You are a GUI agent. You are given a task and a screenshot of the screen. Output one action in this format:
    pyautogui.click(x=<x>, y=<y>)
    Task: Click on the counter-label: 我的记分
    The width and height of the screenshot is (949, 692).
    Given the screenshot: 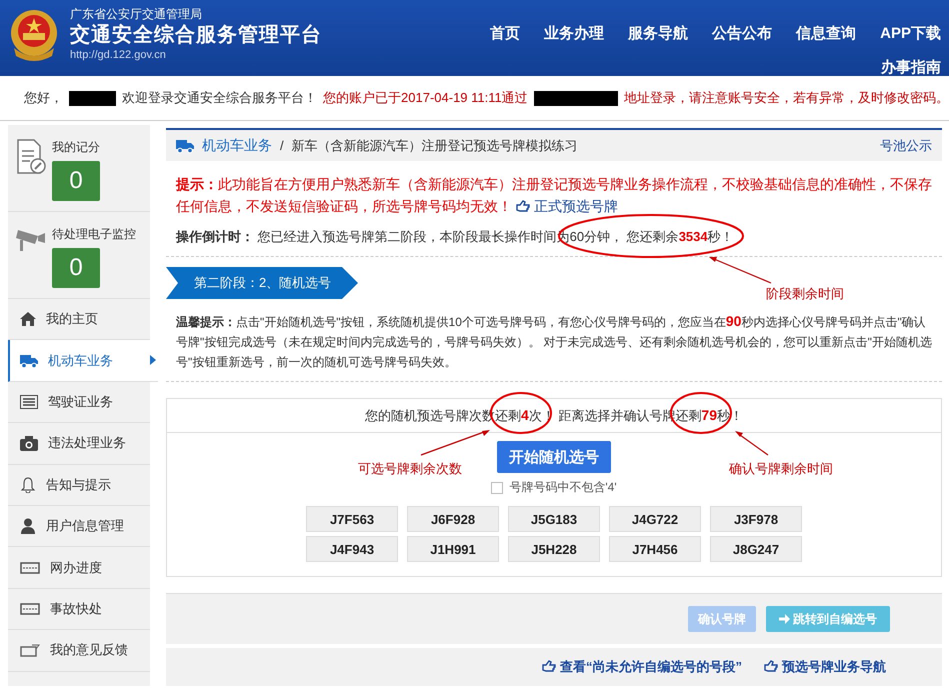 What is the action you would take?
    pyautogui.click(x=76, y=147)
    